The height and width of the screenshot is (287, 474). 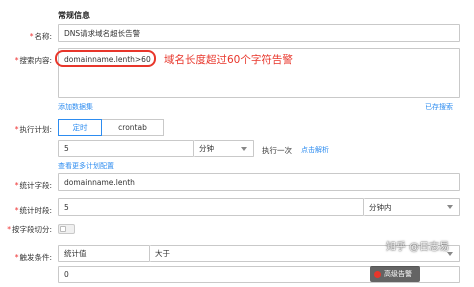 I want to click on trigger-label: *触发条件:, so click(x=33, y=257).